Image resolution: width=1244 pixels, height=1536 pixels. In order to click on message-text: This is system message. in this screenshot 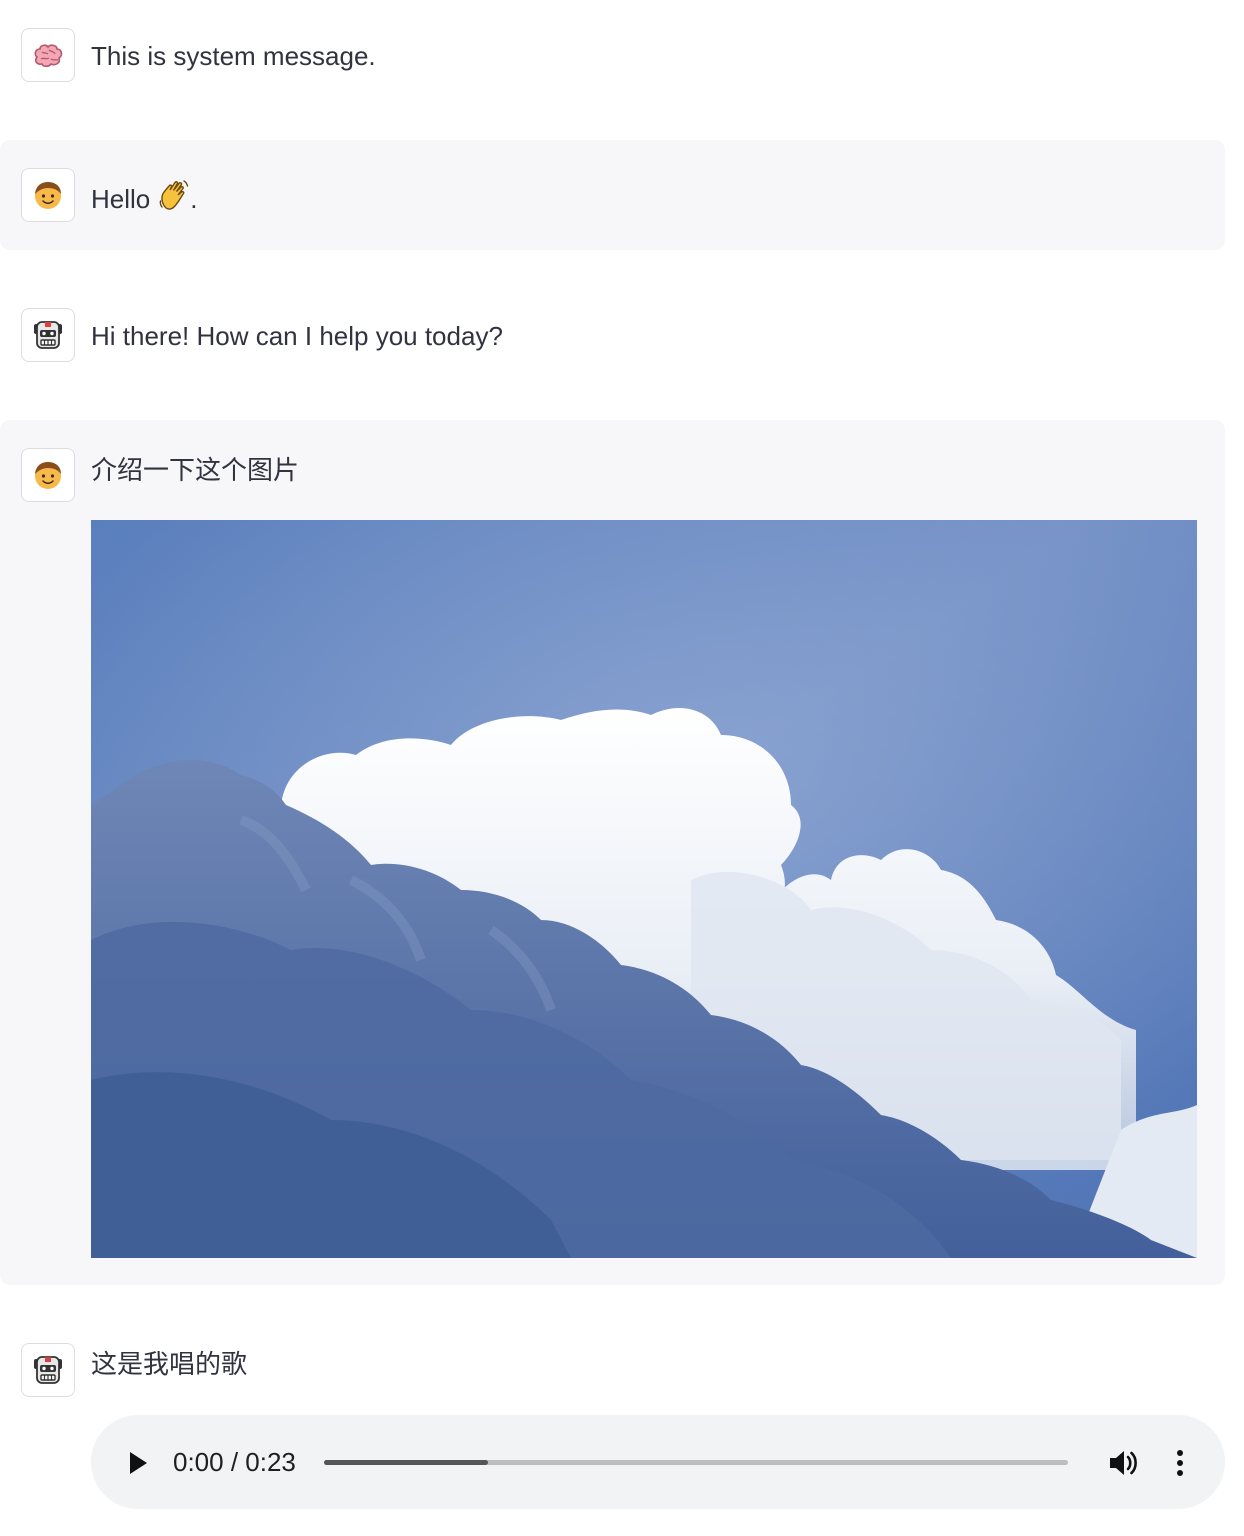, I will do `click(233, 56)`.